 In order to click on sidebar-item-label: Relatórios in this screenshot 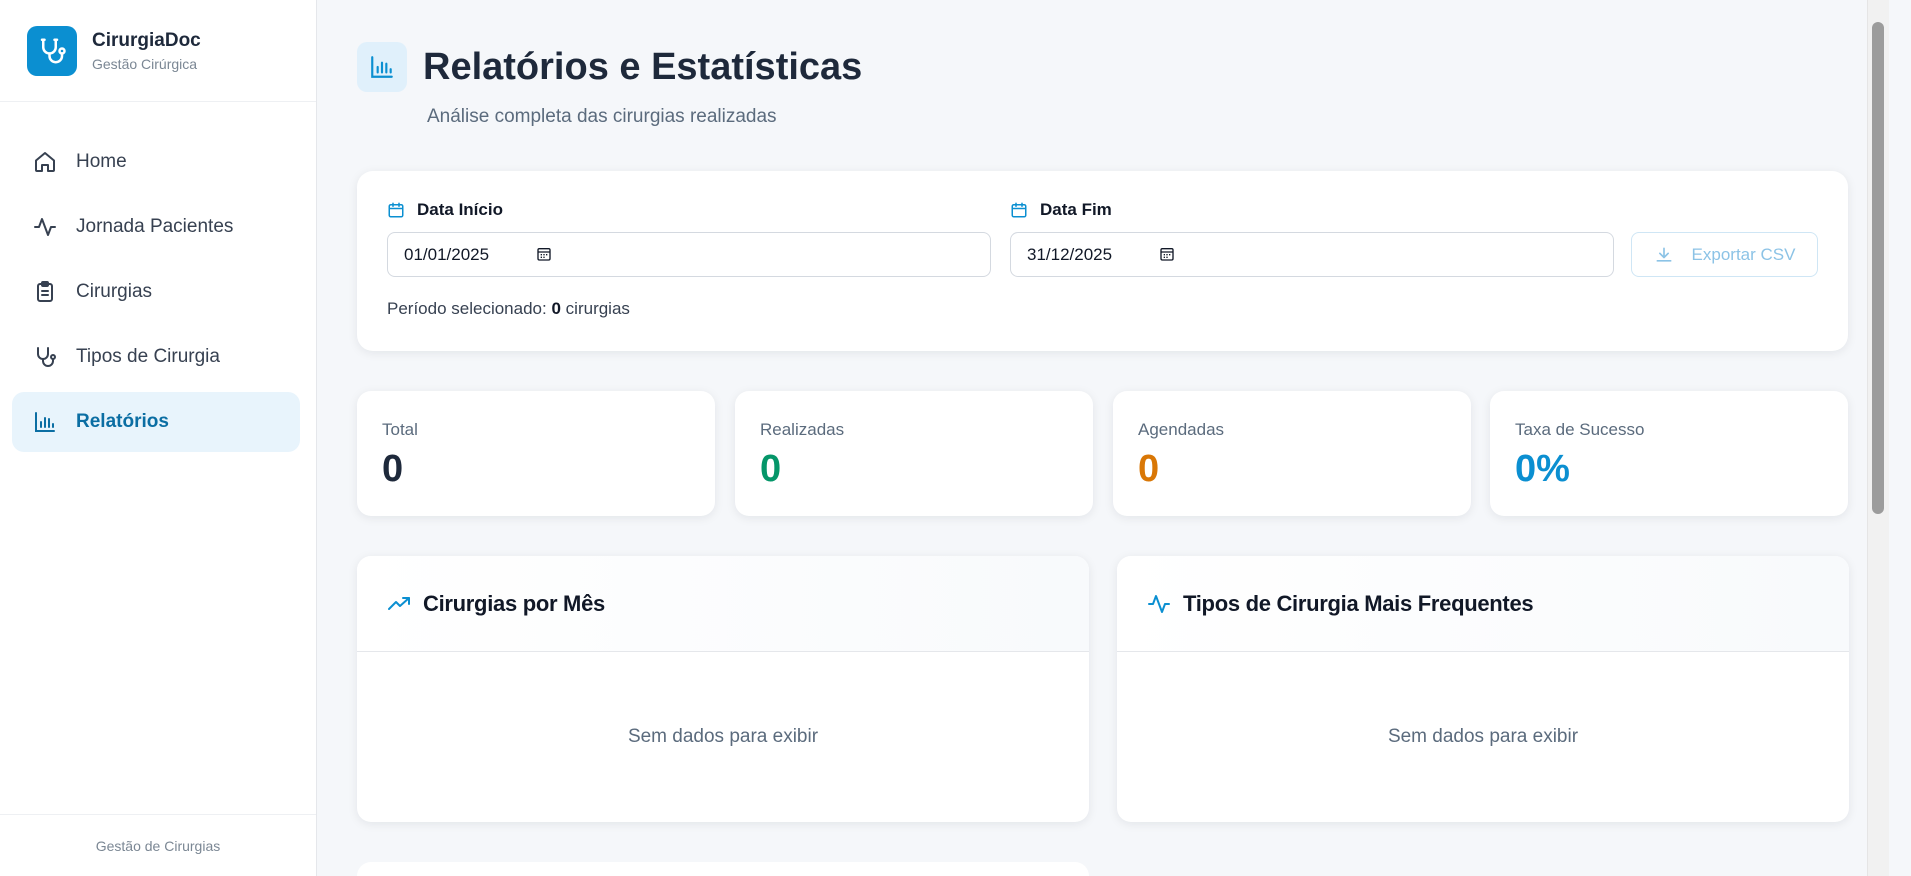, I will do `click(122, 421)`.